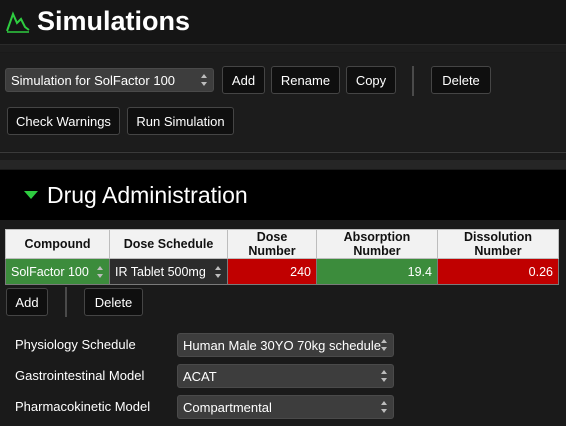  What do you see at coordinates (83, 406) in the screenshot?
I see `pk-model-label: Pharmacokinetic Model` at bounding box center [83, 406].